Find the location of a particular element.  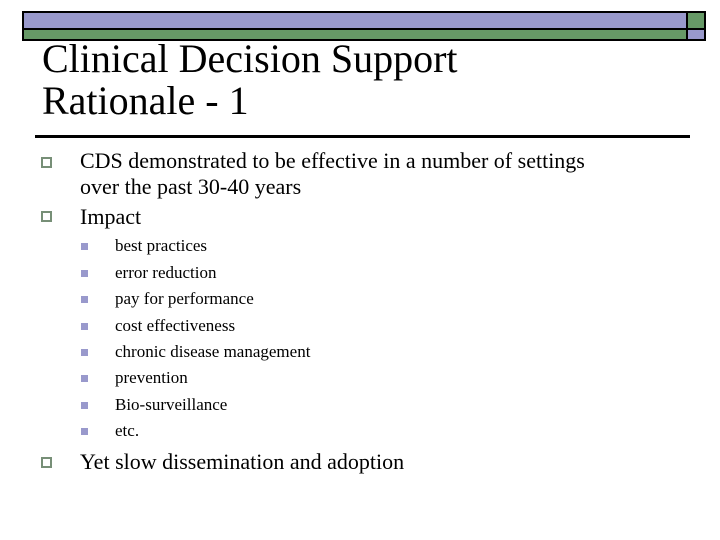

sub-bullet-item: pay for performance is located at coordinates (184, 298).